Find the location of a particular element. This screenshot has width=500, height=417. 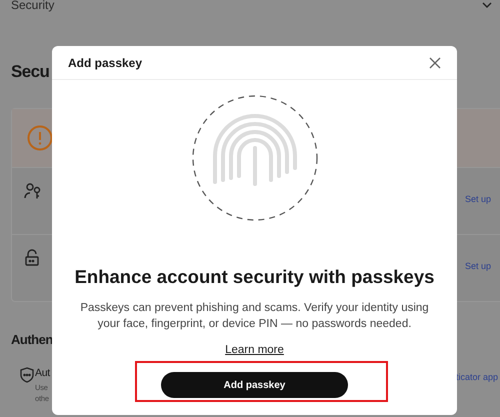

learn-more-link: Learn more is located at coordinates (254, 350).